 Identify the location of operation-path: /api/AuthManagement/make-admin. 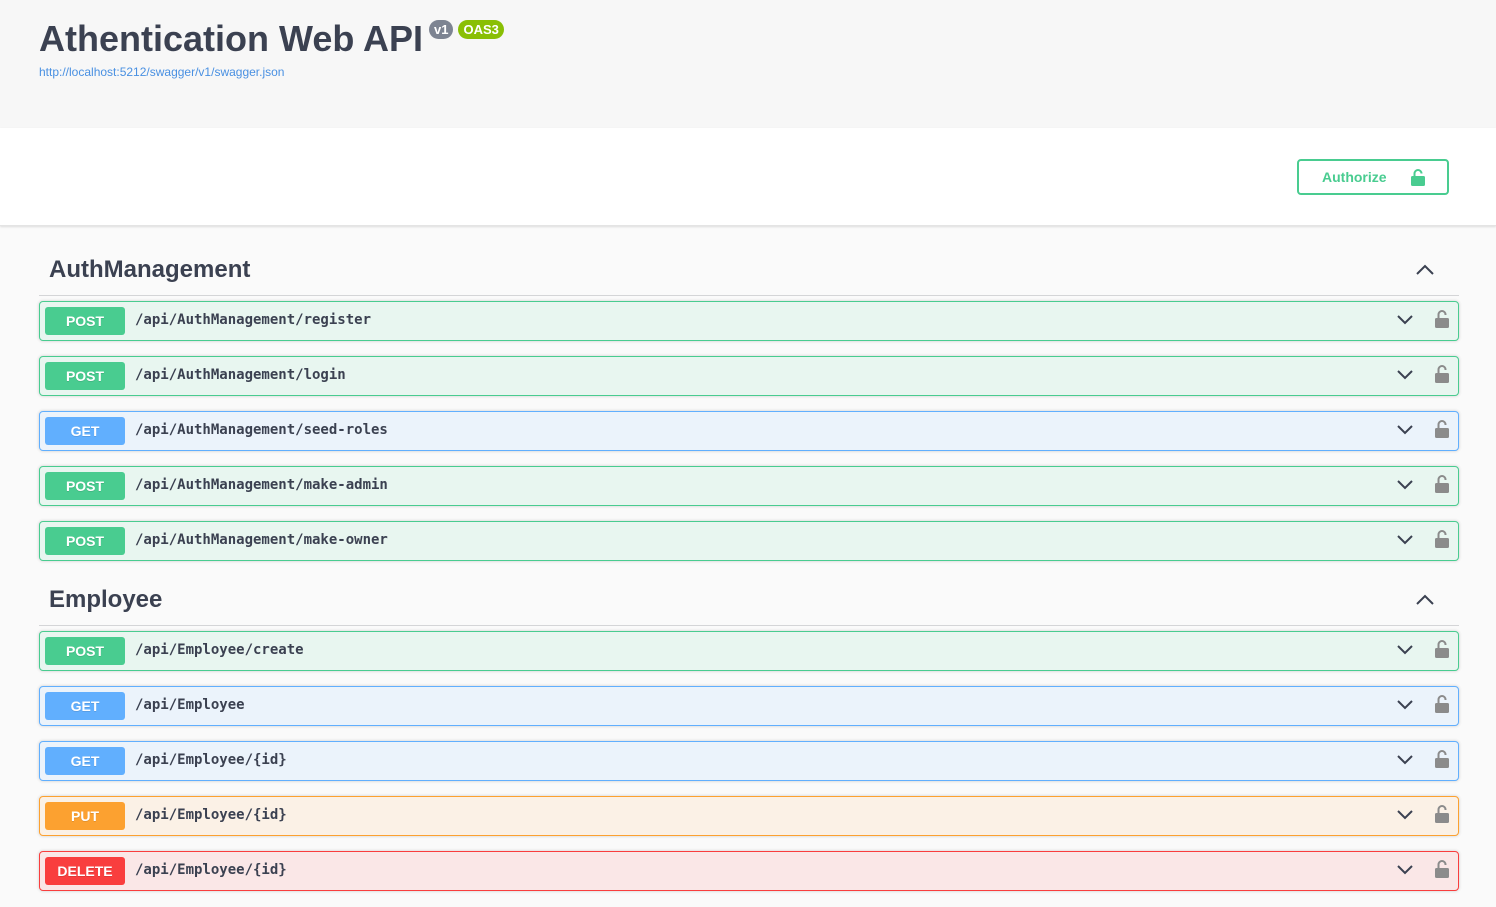
(261, 485).